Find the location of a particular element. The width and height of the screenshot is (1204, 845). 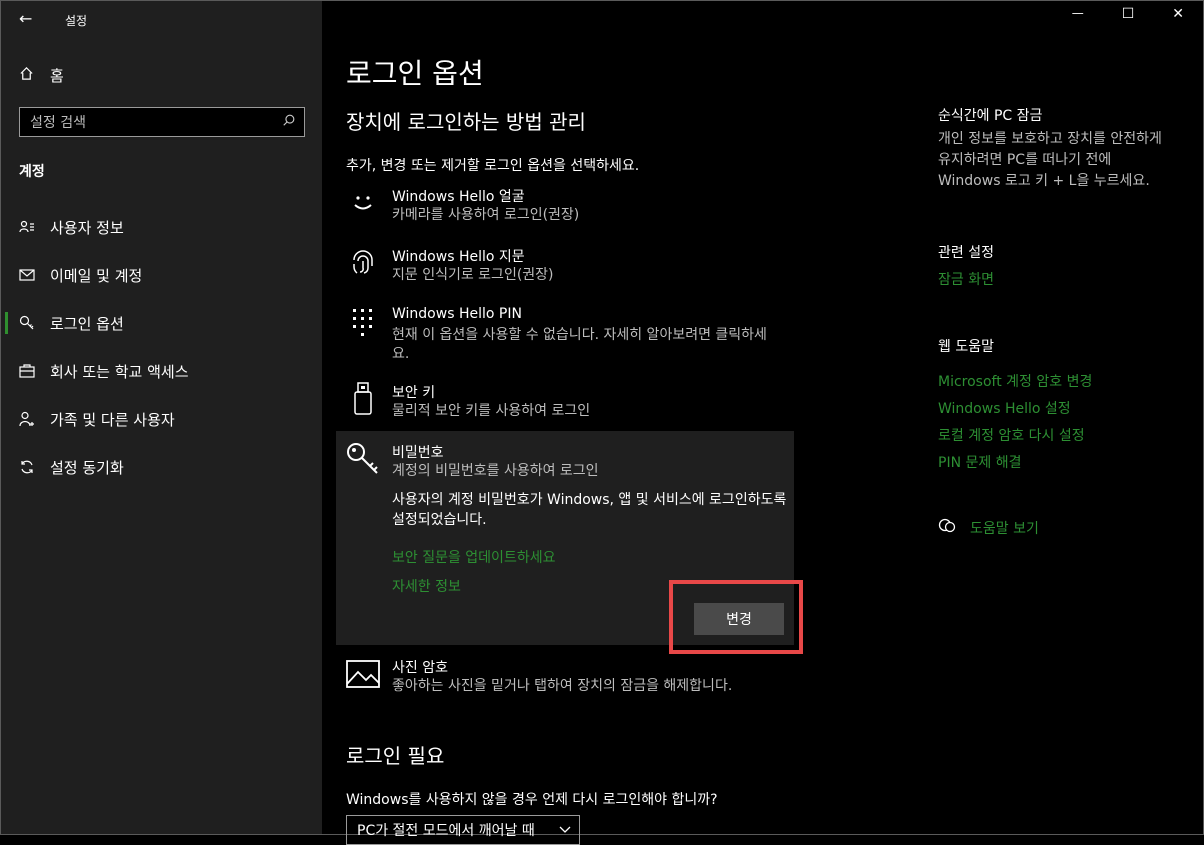

help-link-local-password: 로컬 계정 암호 다시 설정 is located at coordinates (1011, 435).